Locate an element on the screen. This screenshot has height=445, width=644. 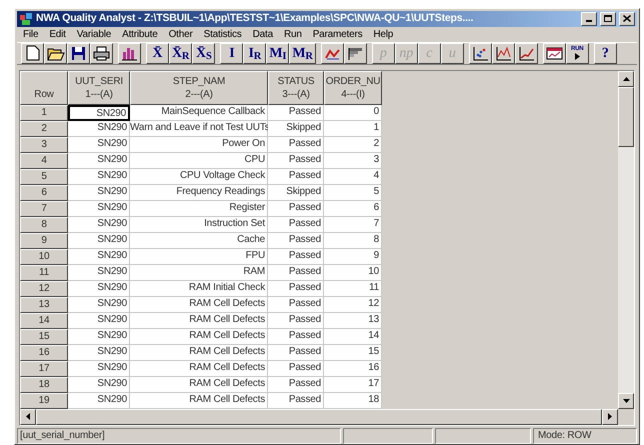
printer-icon is located at coordinates (101, 53).